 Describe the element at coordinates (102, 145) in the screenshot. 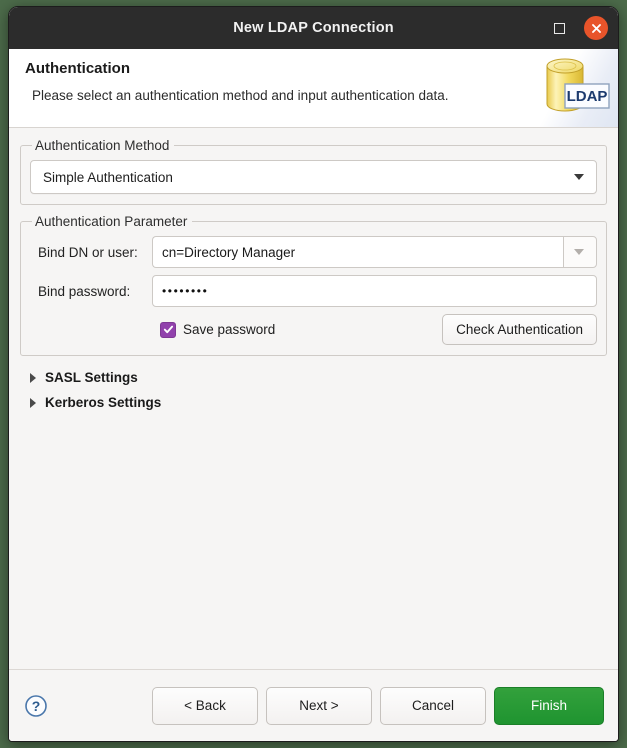

I see `authentication-method-group-label: Authentication Method` at that location.